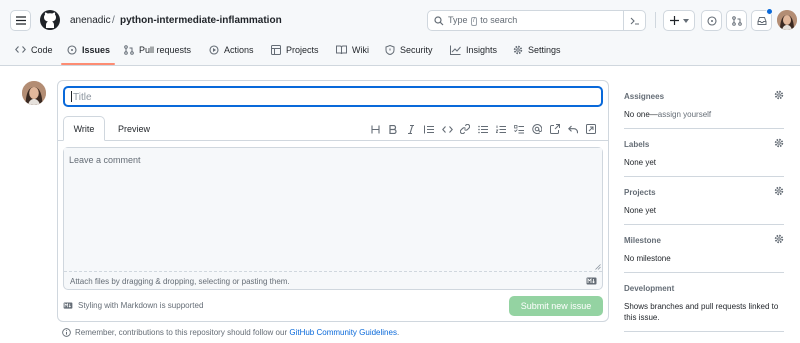 The image size is (800, 343). What do you see at coordinates (598, 267) in the screenshot?
I see `resize-handle-icon` at bounding box center [598, 267].